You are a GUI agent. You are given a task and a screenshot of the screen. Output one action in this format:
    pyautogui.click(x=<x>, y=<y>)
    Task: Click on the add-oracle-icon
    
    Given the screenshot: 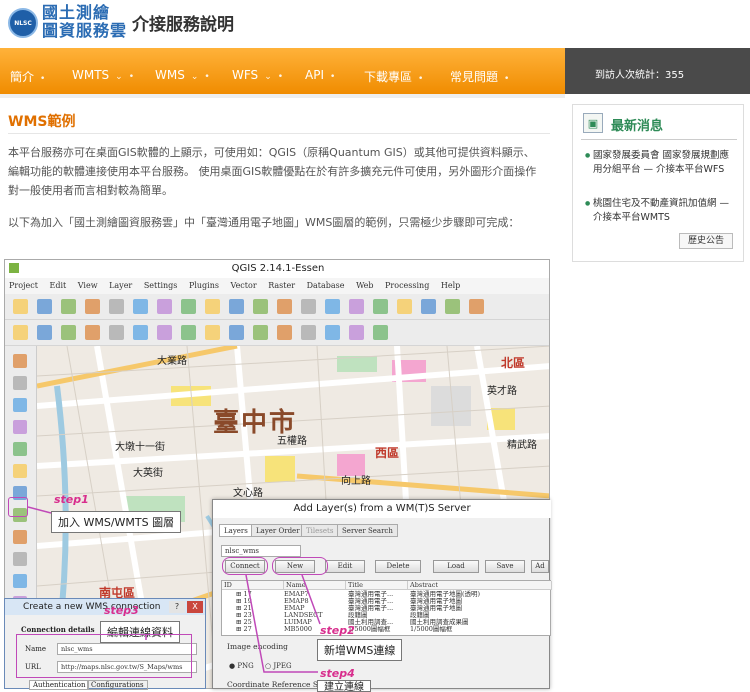 What is the action you would take?
    pyautogui.click(x=20, y=471)
    